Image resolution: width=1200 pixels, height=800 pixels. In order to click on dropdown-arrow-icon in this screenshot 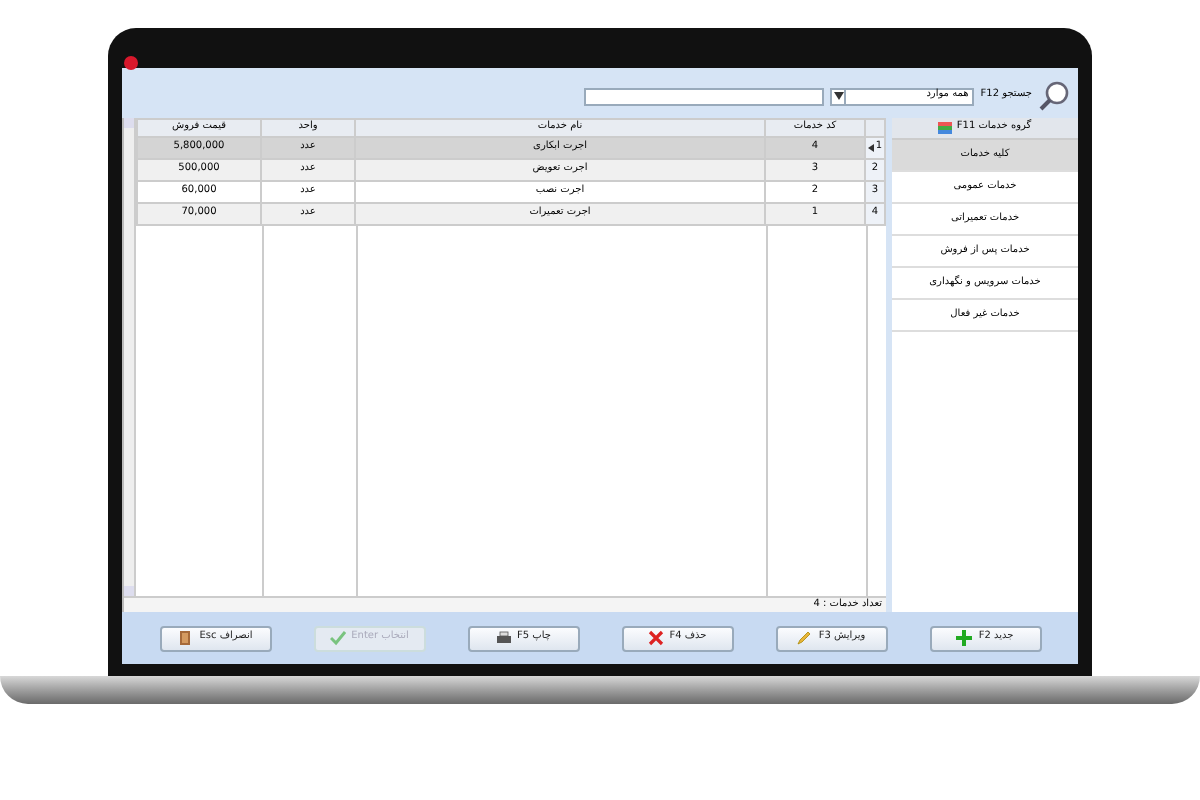, I will do `click(839, 96)`.